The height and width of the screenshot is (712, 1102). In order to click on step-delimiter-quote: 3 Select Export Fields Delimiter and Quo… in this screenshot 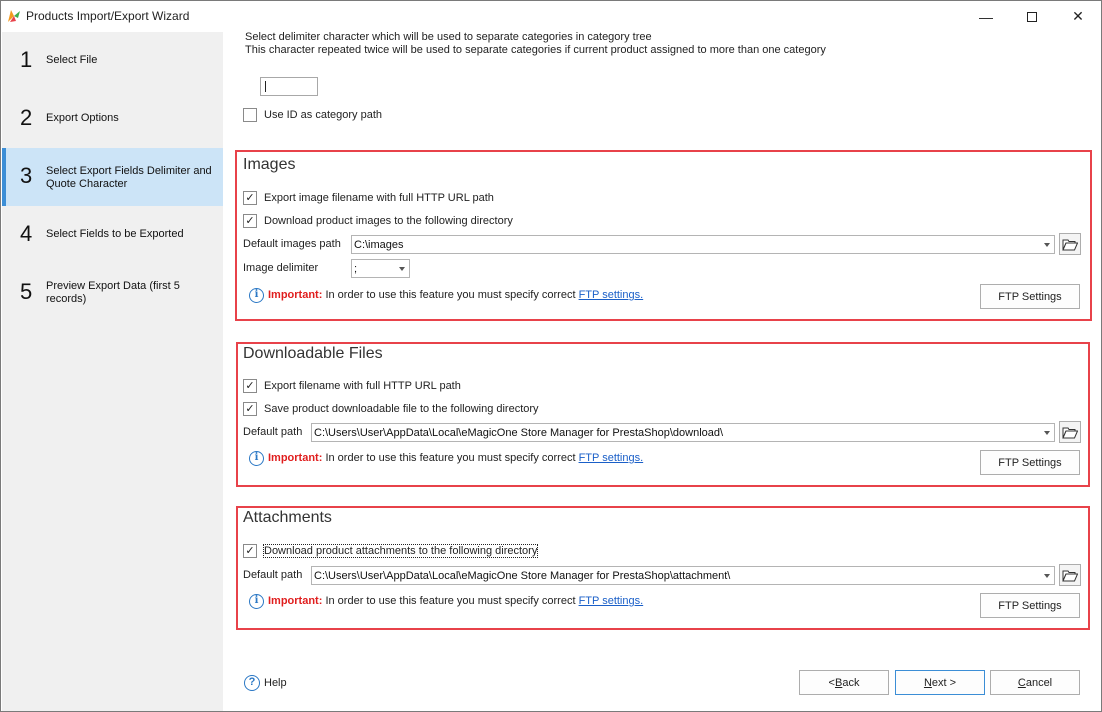, I will do `click(112, 177)`.